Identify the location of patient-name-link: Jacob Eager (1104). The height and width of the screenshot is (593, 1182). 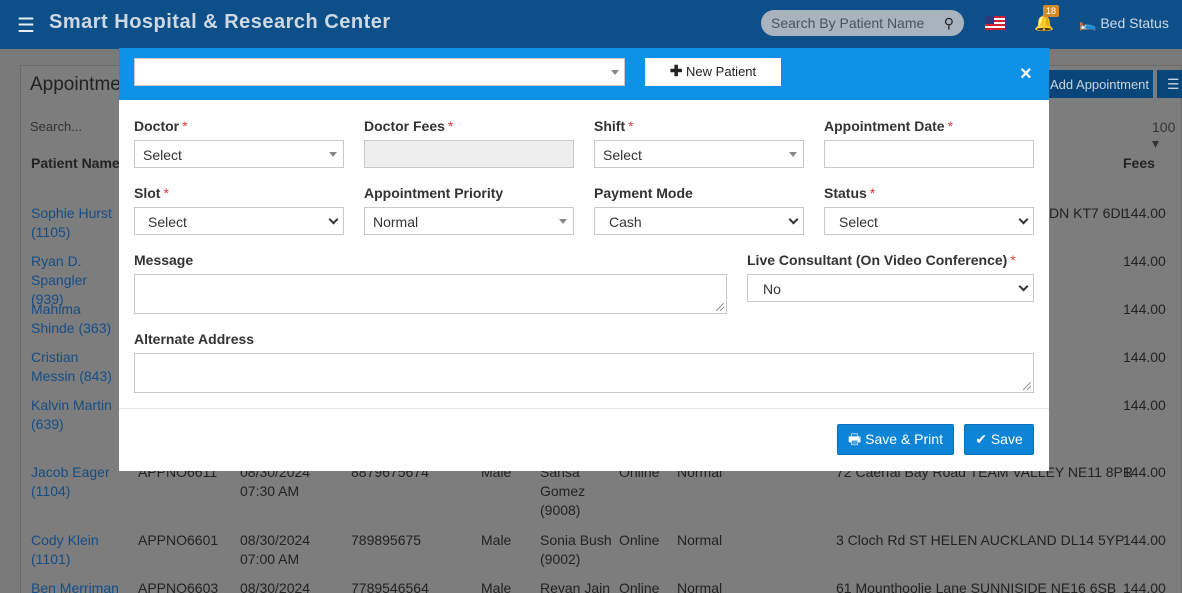
(76, 482).